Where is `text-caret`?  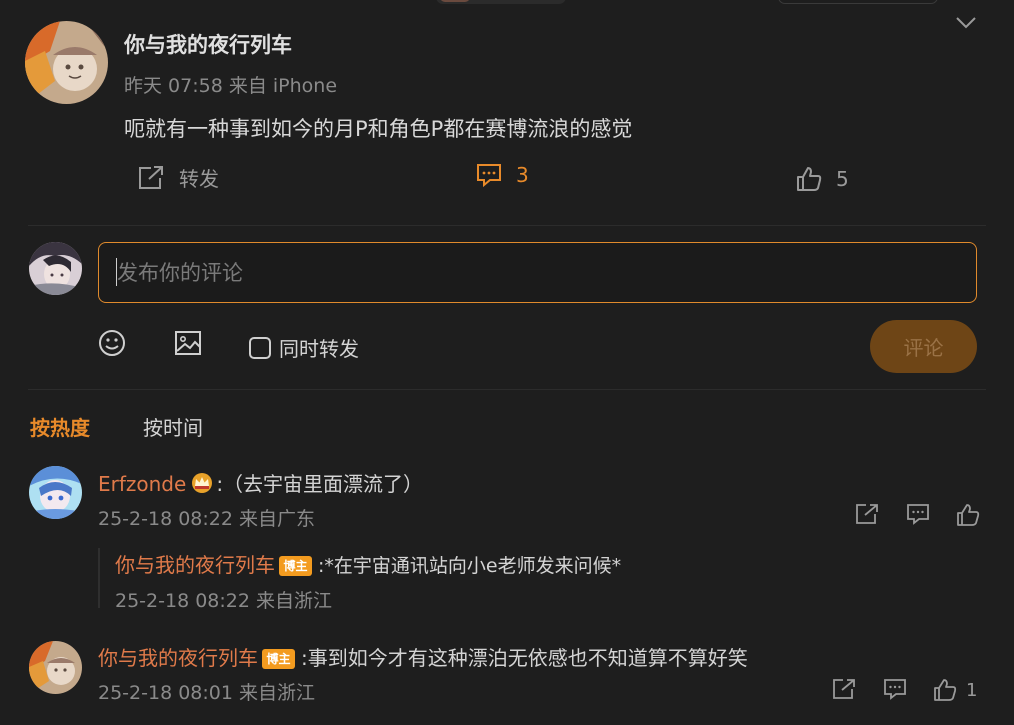 text-caret is located at coordinates (116, 272).